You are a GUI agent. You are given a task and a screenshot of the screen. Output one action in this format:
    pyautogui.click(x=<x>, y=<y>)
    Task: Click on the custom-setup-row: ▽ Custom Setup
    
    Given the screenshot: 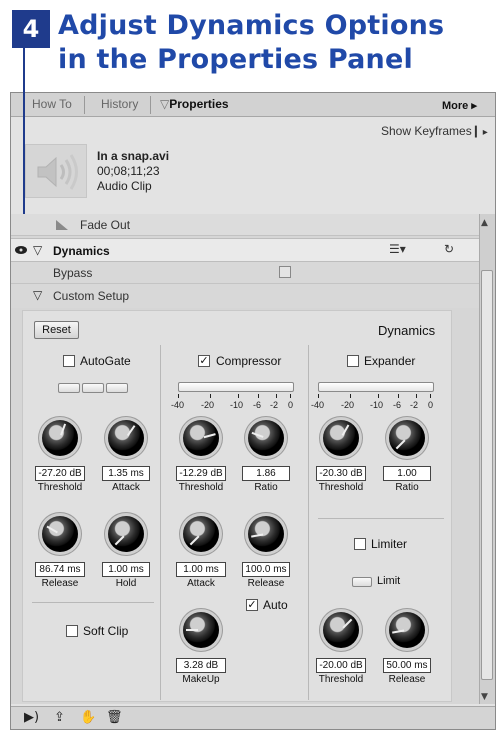 What is the action you would take?
    pyautogui.click(x=245, y=296)
    